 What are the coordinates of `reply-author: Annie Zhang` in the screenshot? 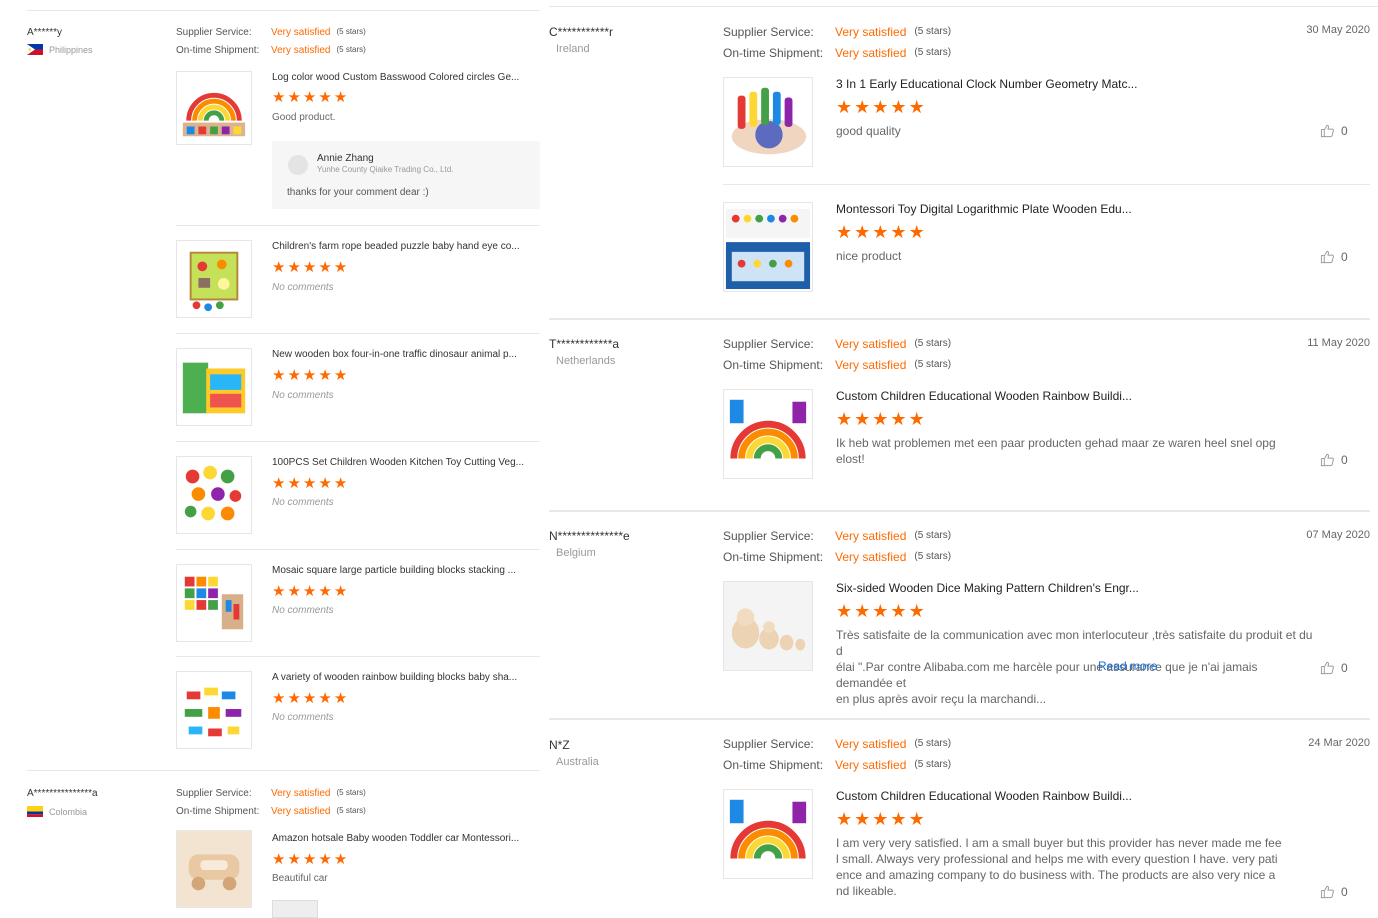 It's located at (345, 158).